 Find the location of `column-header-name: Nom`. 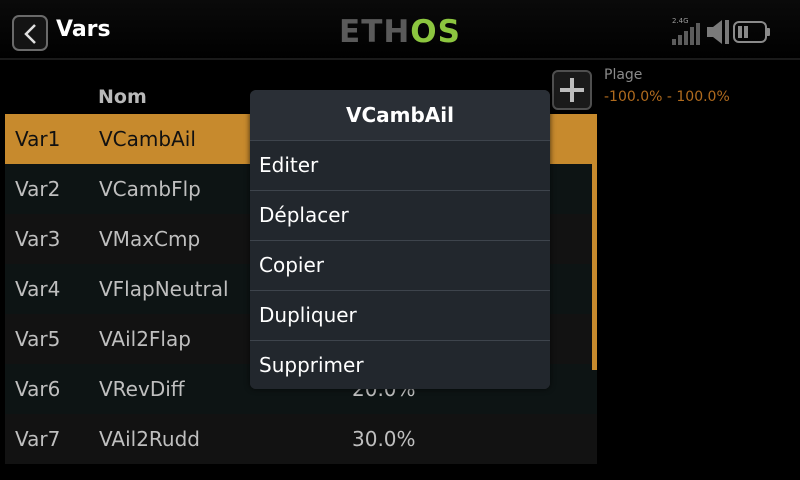

column-header-name: Nom is located at coordinates (122, 97).